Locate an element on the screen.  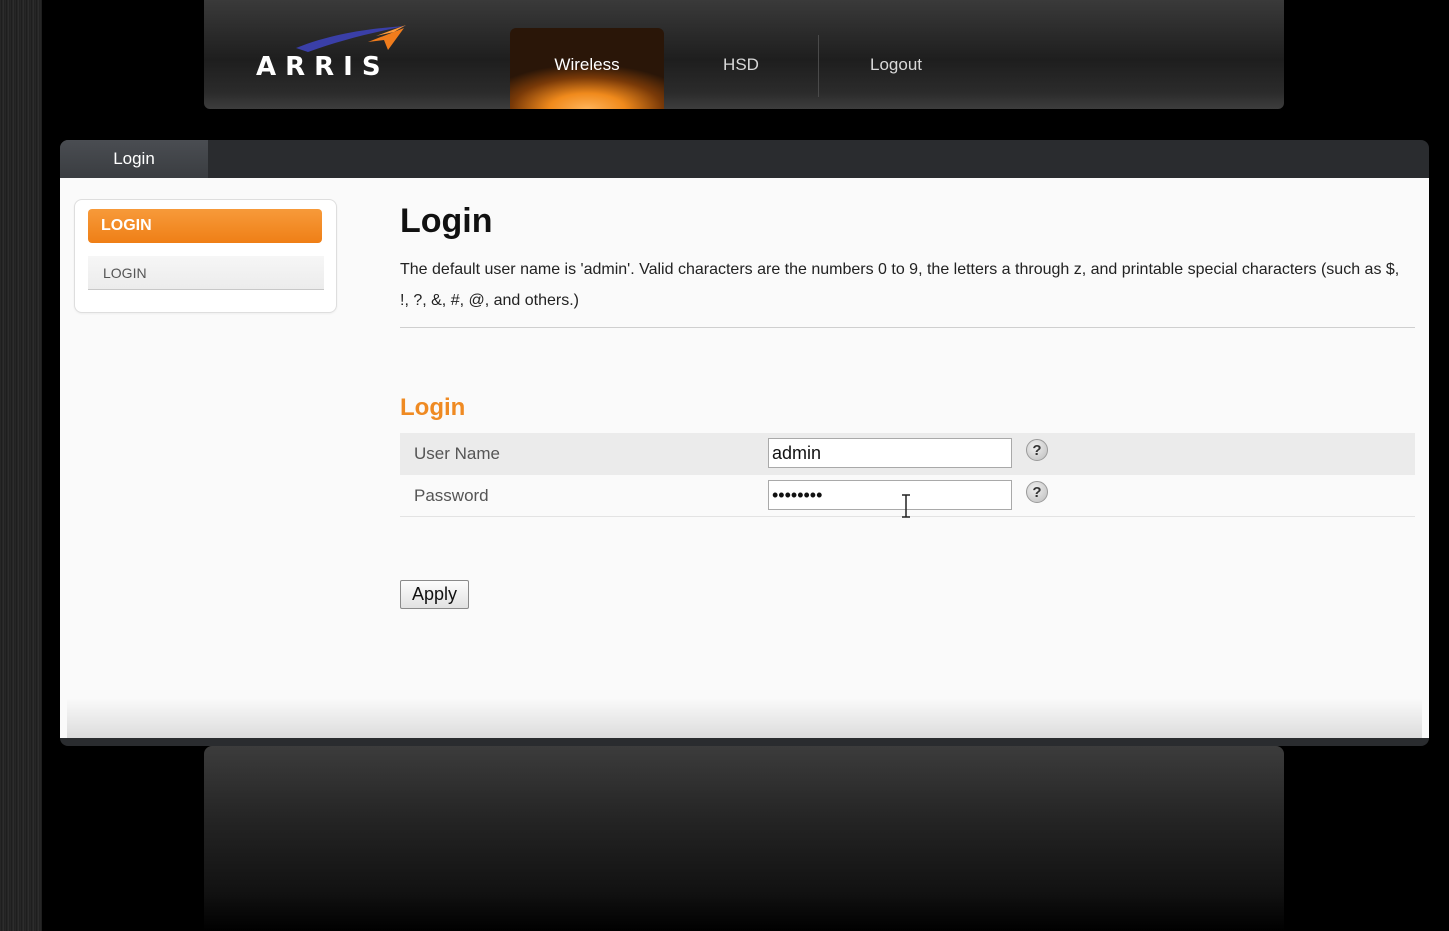
panel-tab-login: Login is located at coordinates (134, 159).